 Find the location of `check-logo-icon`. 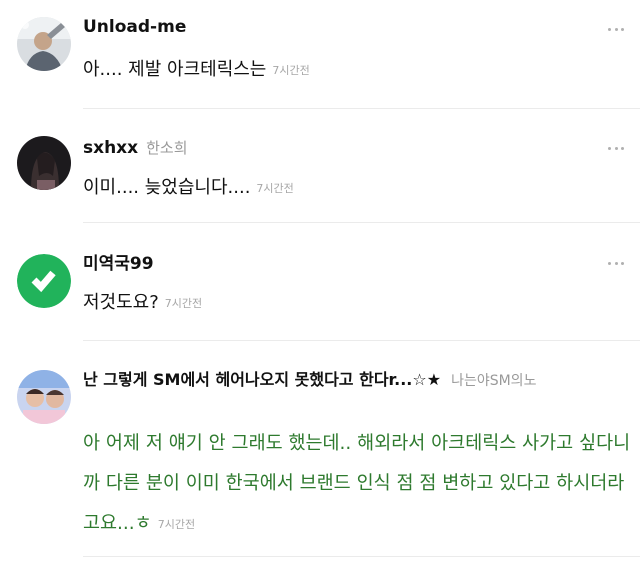

check-logo-icon is located at coordinates (44, 281).